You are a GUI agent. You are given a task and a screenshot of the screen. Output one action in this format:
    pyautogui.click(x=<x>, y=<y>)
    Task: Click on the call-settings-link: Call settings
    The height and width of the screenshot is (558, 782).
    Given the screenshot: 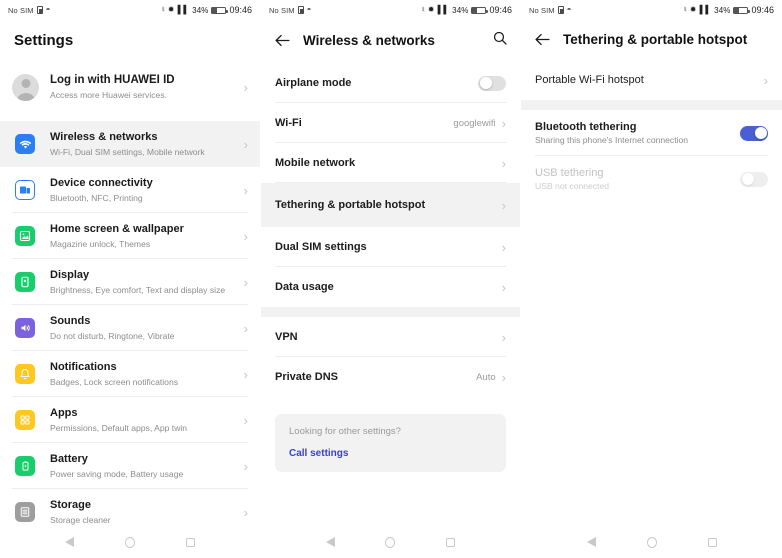 What is the action you would take?
    pyautogui.click(x=390, y=453)
    